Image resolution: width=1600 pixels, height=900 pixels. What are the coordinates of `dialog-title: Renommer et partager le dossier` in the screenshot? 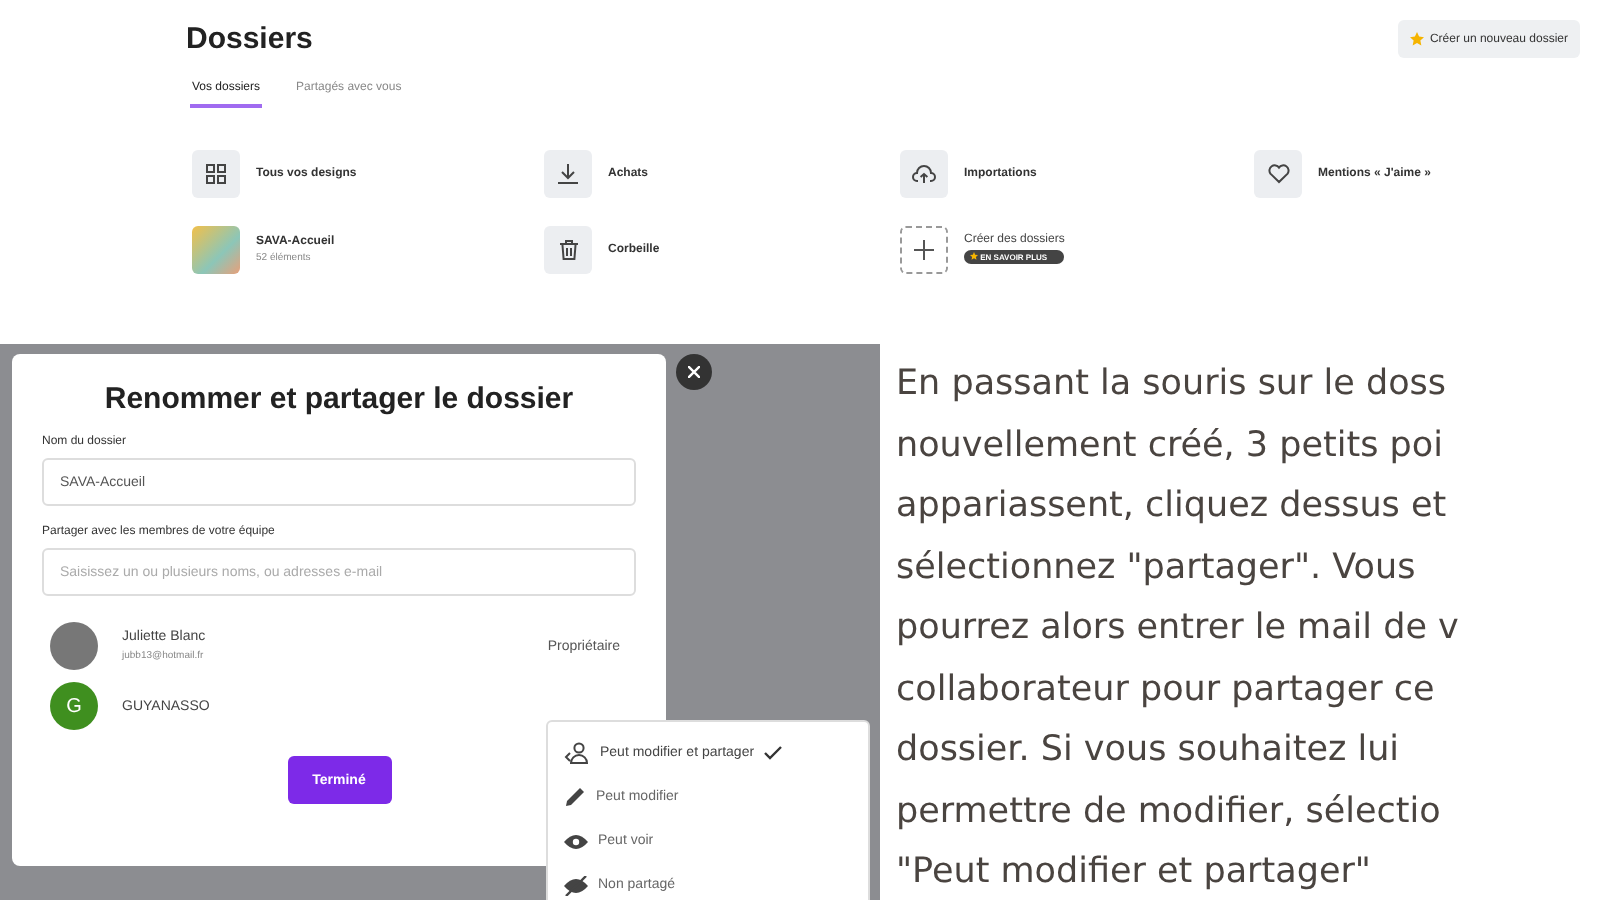 It's located at (339, 399).